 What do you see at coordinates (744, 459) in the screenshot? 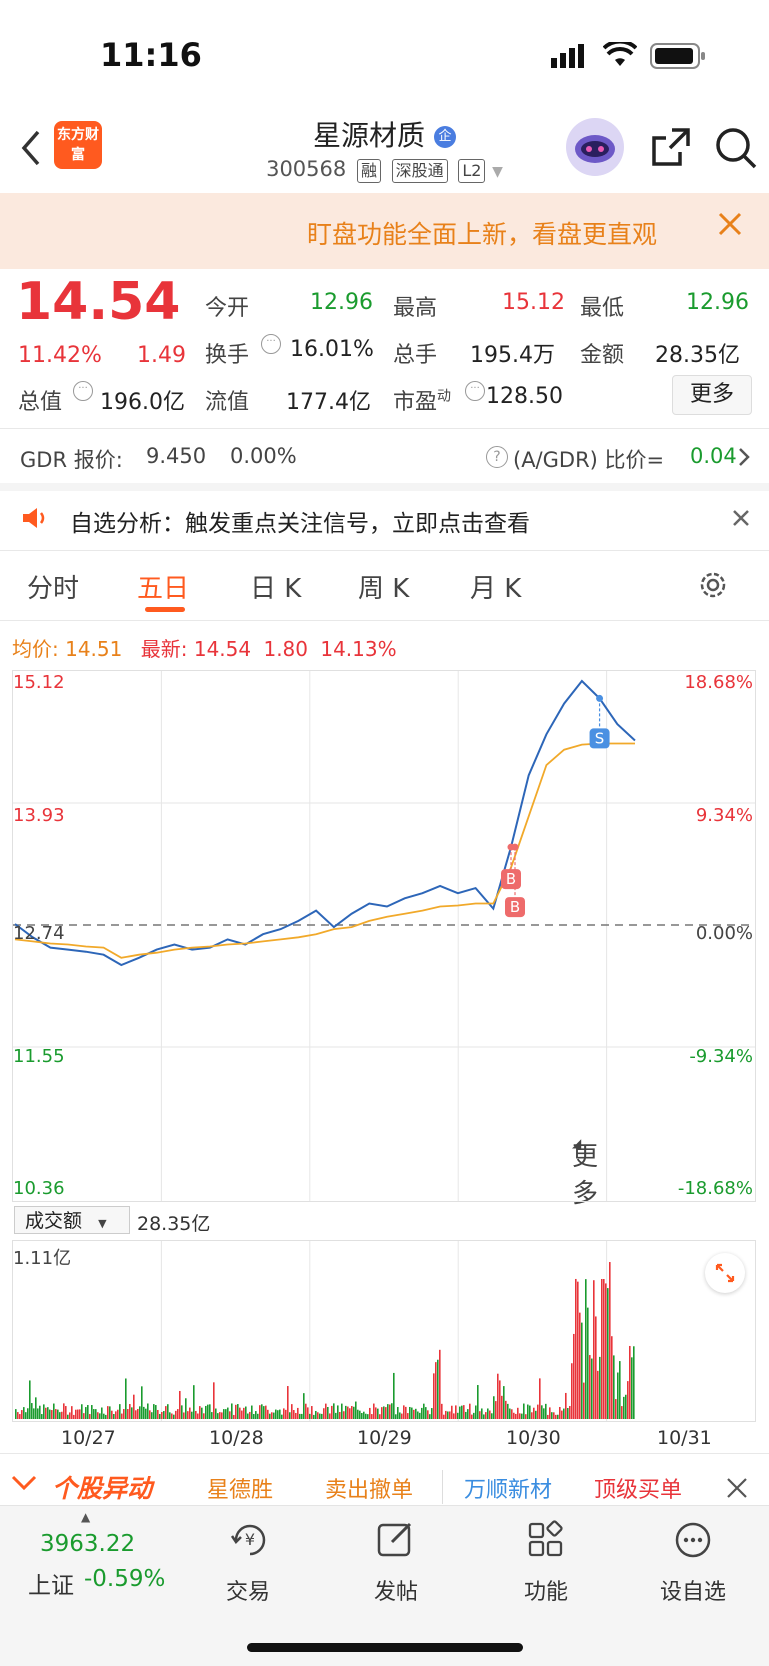
I see `chevron-right-icon` at bounding box center [744, 459].